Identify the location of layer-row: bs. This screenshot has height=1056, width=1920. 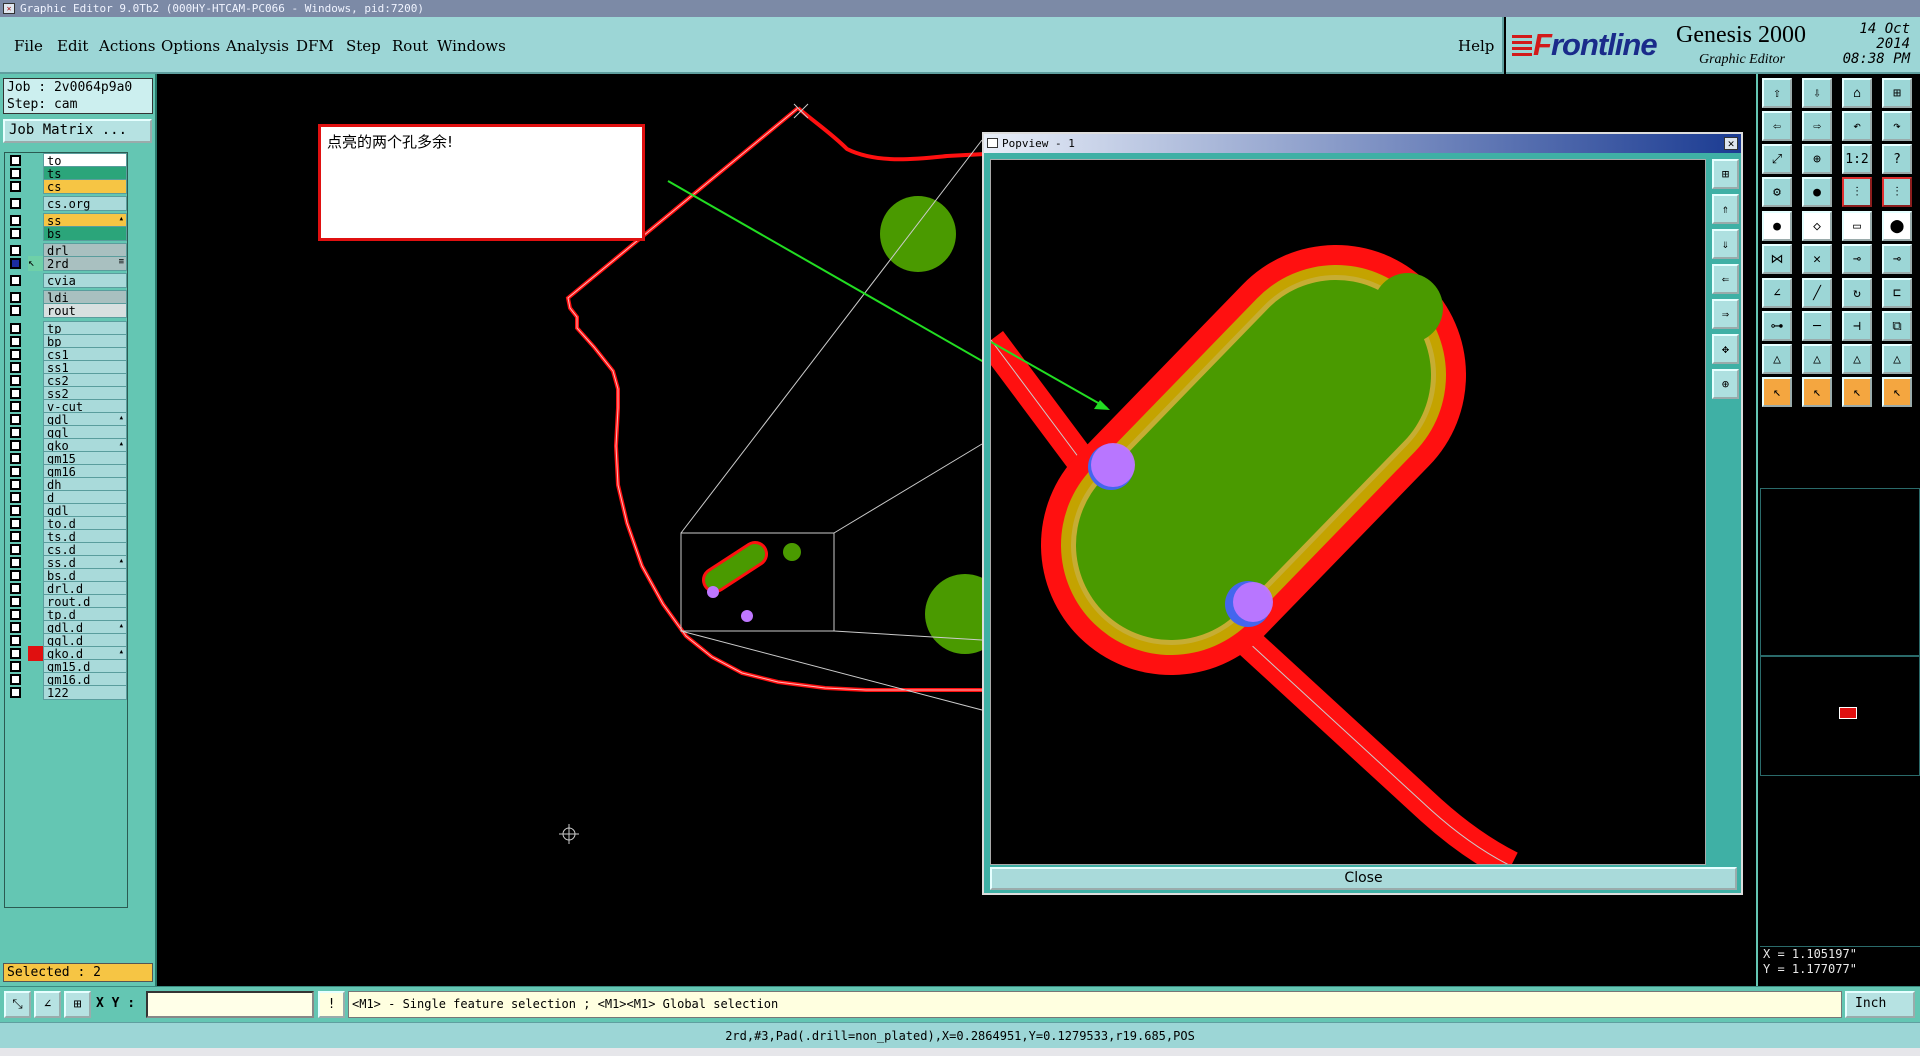
(67, 233).